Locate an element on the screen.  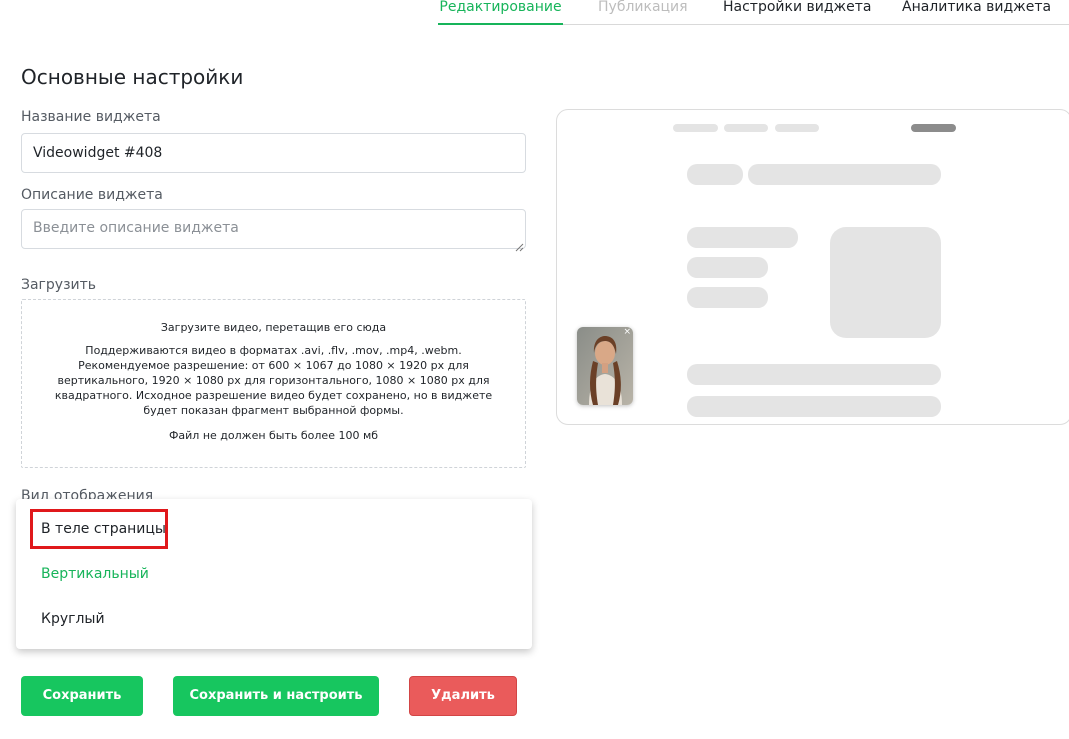
option-round: Круглый is located at coordinates (73, 619).